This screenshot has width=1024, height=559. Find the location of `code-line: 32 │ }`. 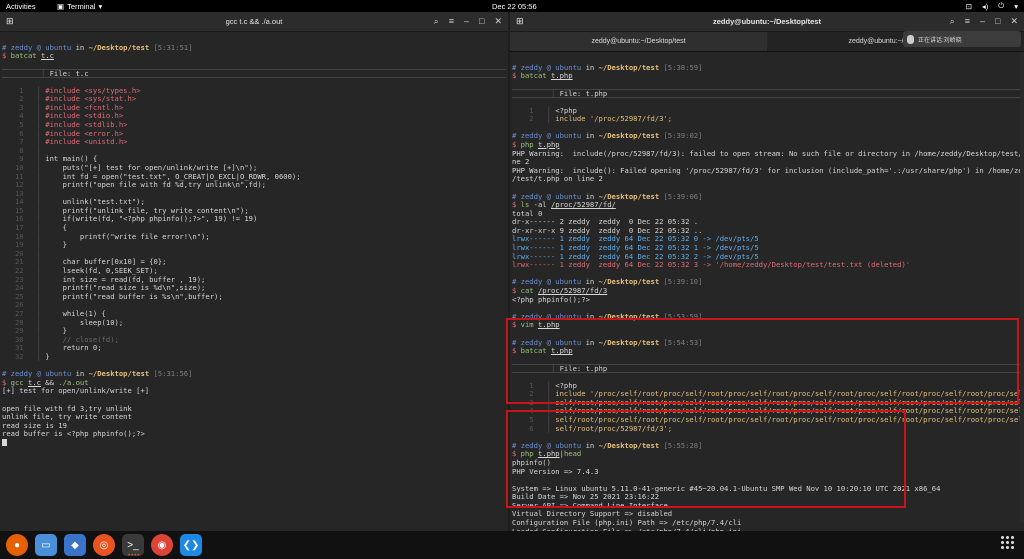

code-line: 32 │ } is located at coordinates (254, 356).